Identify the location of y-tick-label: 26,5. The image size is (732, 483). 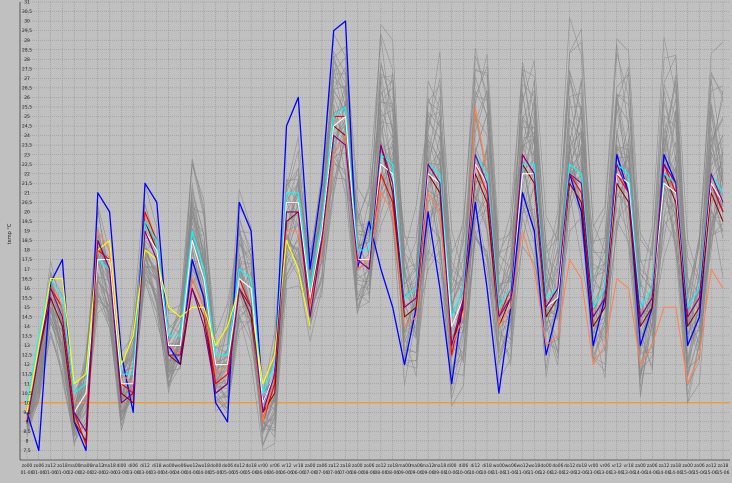
(27, 88).